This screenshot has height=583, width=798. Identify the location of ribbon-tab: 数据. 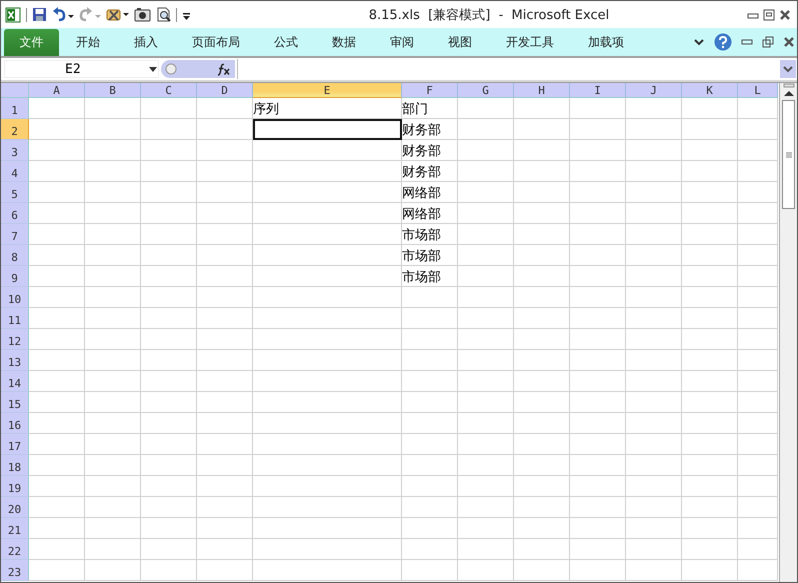
(344, 42).